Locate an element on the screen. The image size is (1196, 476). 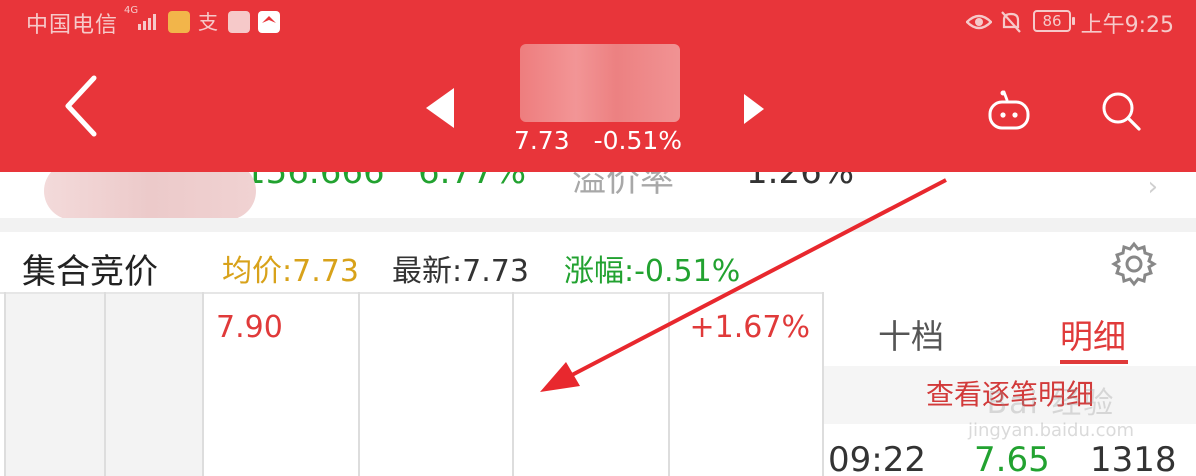
chart-max-percent: +1.67% is located at coordinates (749, 327).